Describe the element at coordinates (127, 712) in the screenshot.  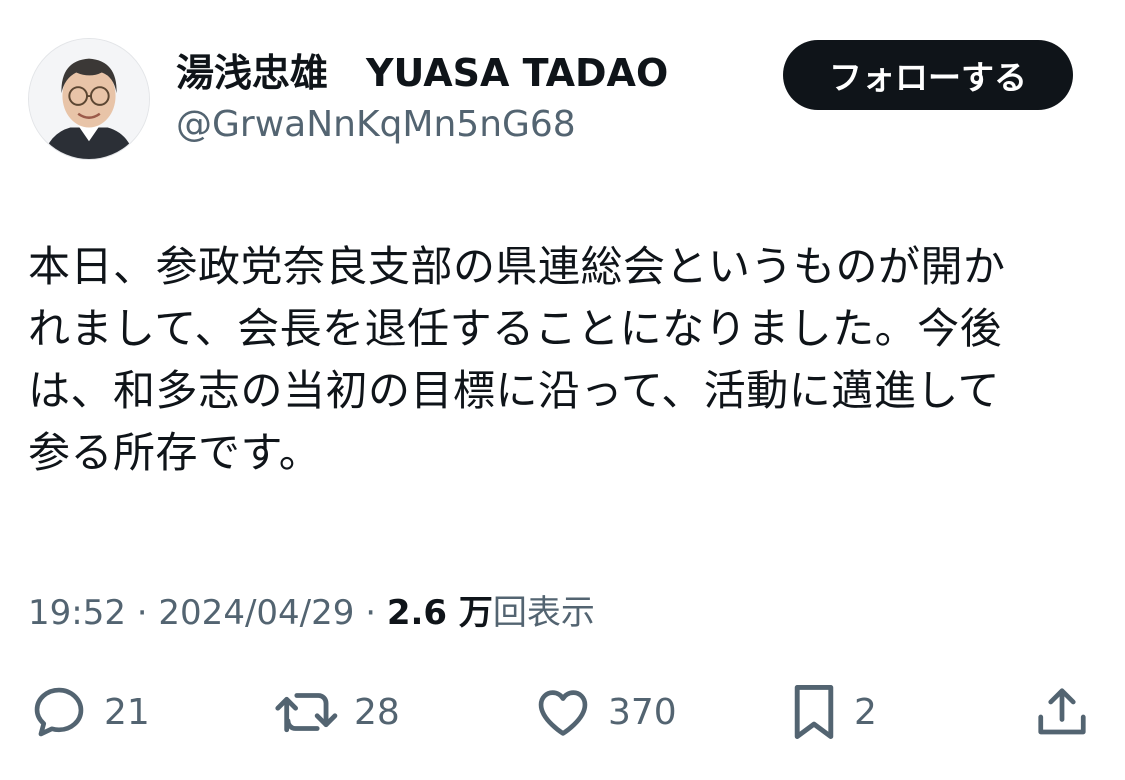
I see `reply-count: 21` at that location.